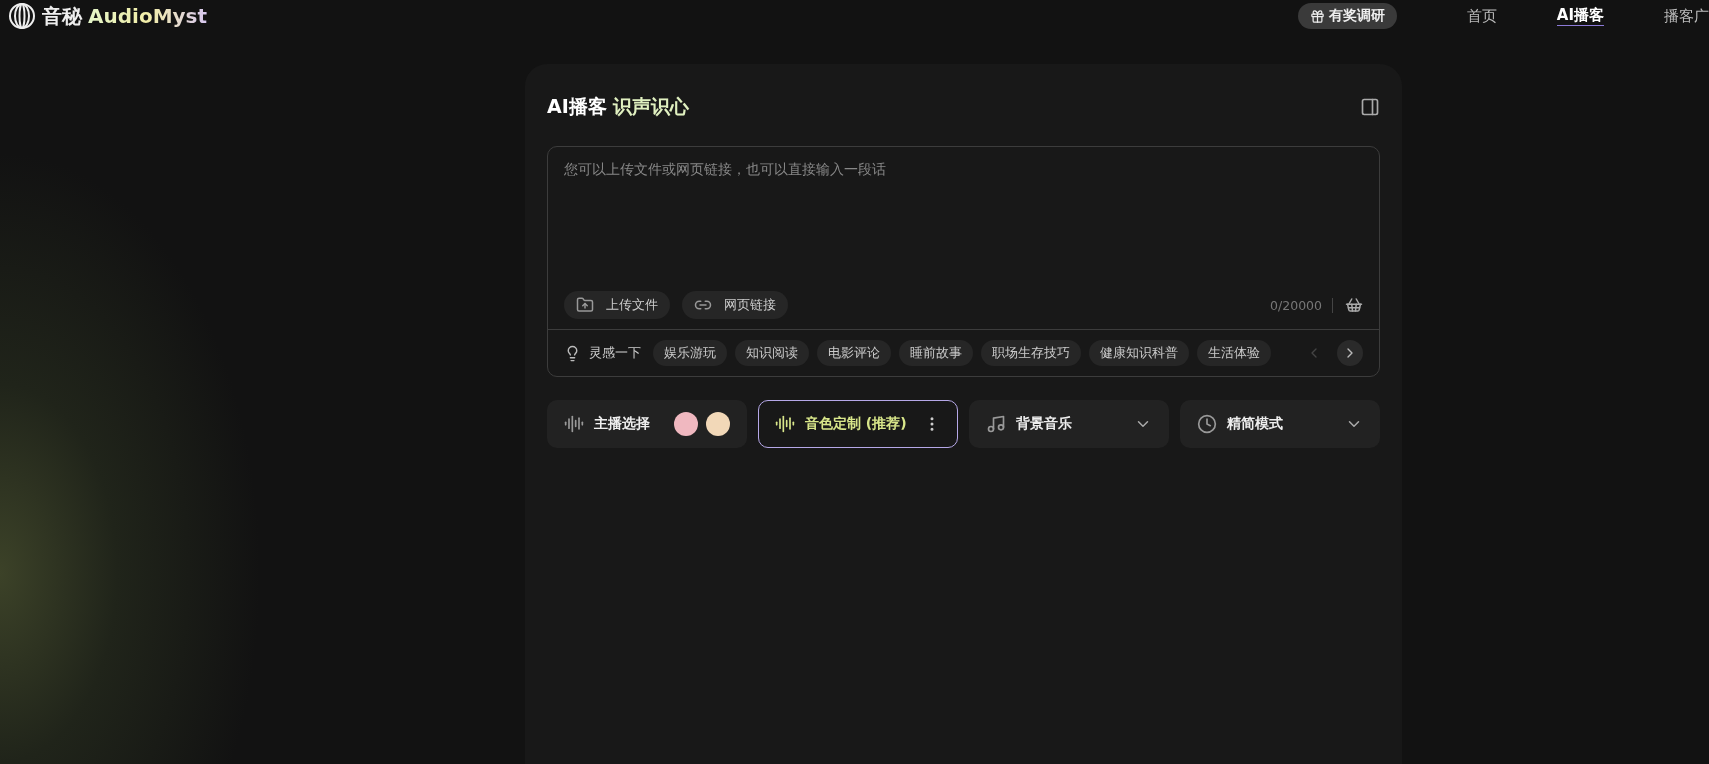 This screenshot has height=764, width=1709. What do you see at coordinates (1031, 353) in the screenshot?
I see `topic-chip: 职场生存技巧` at bounding box center [1031, 353].